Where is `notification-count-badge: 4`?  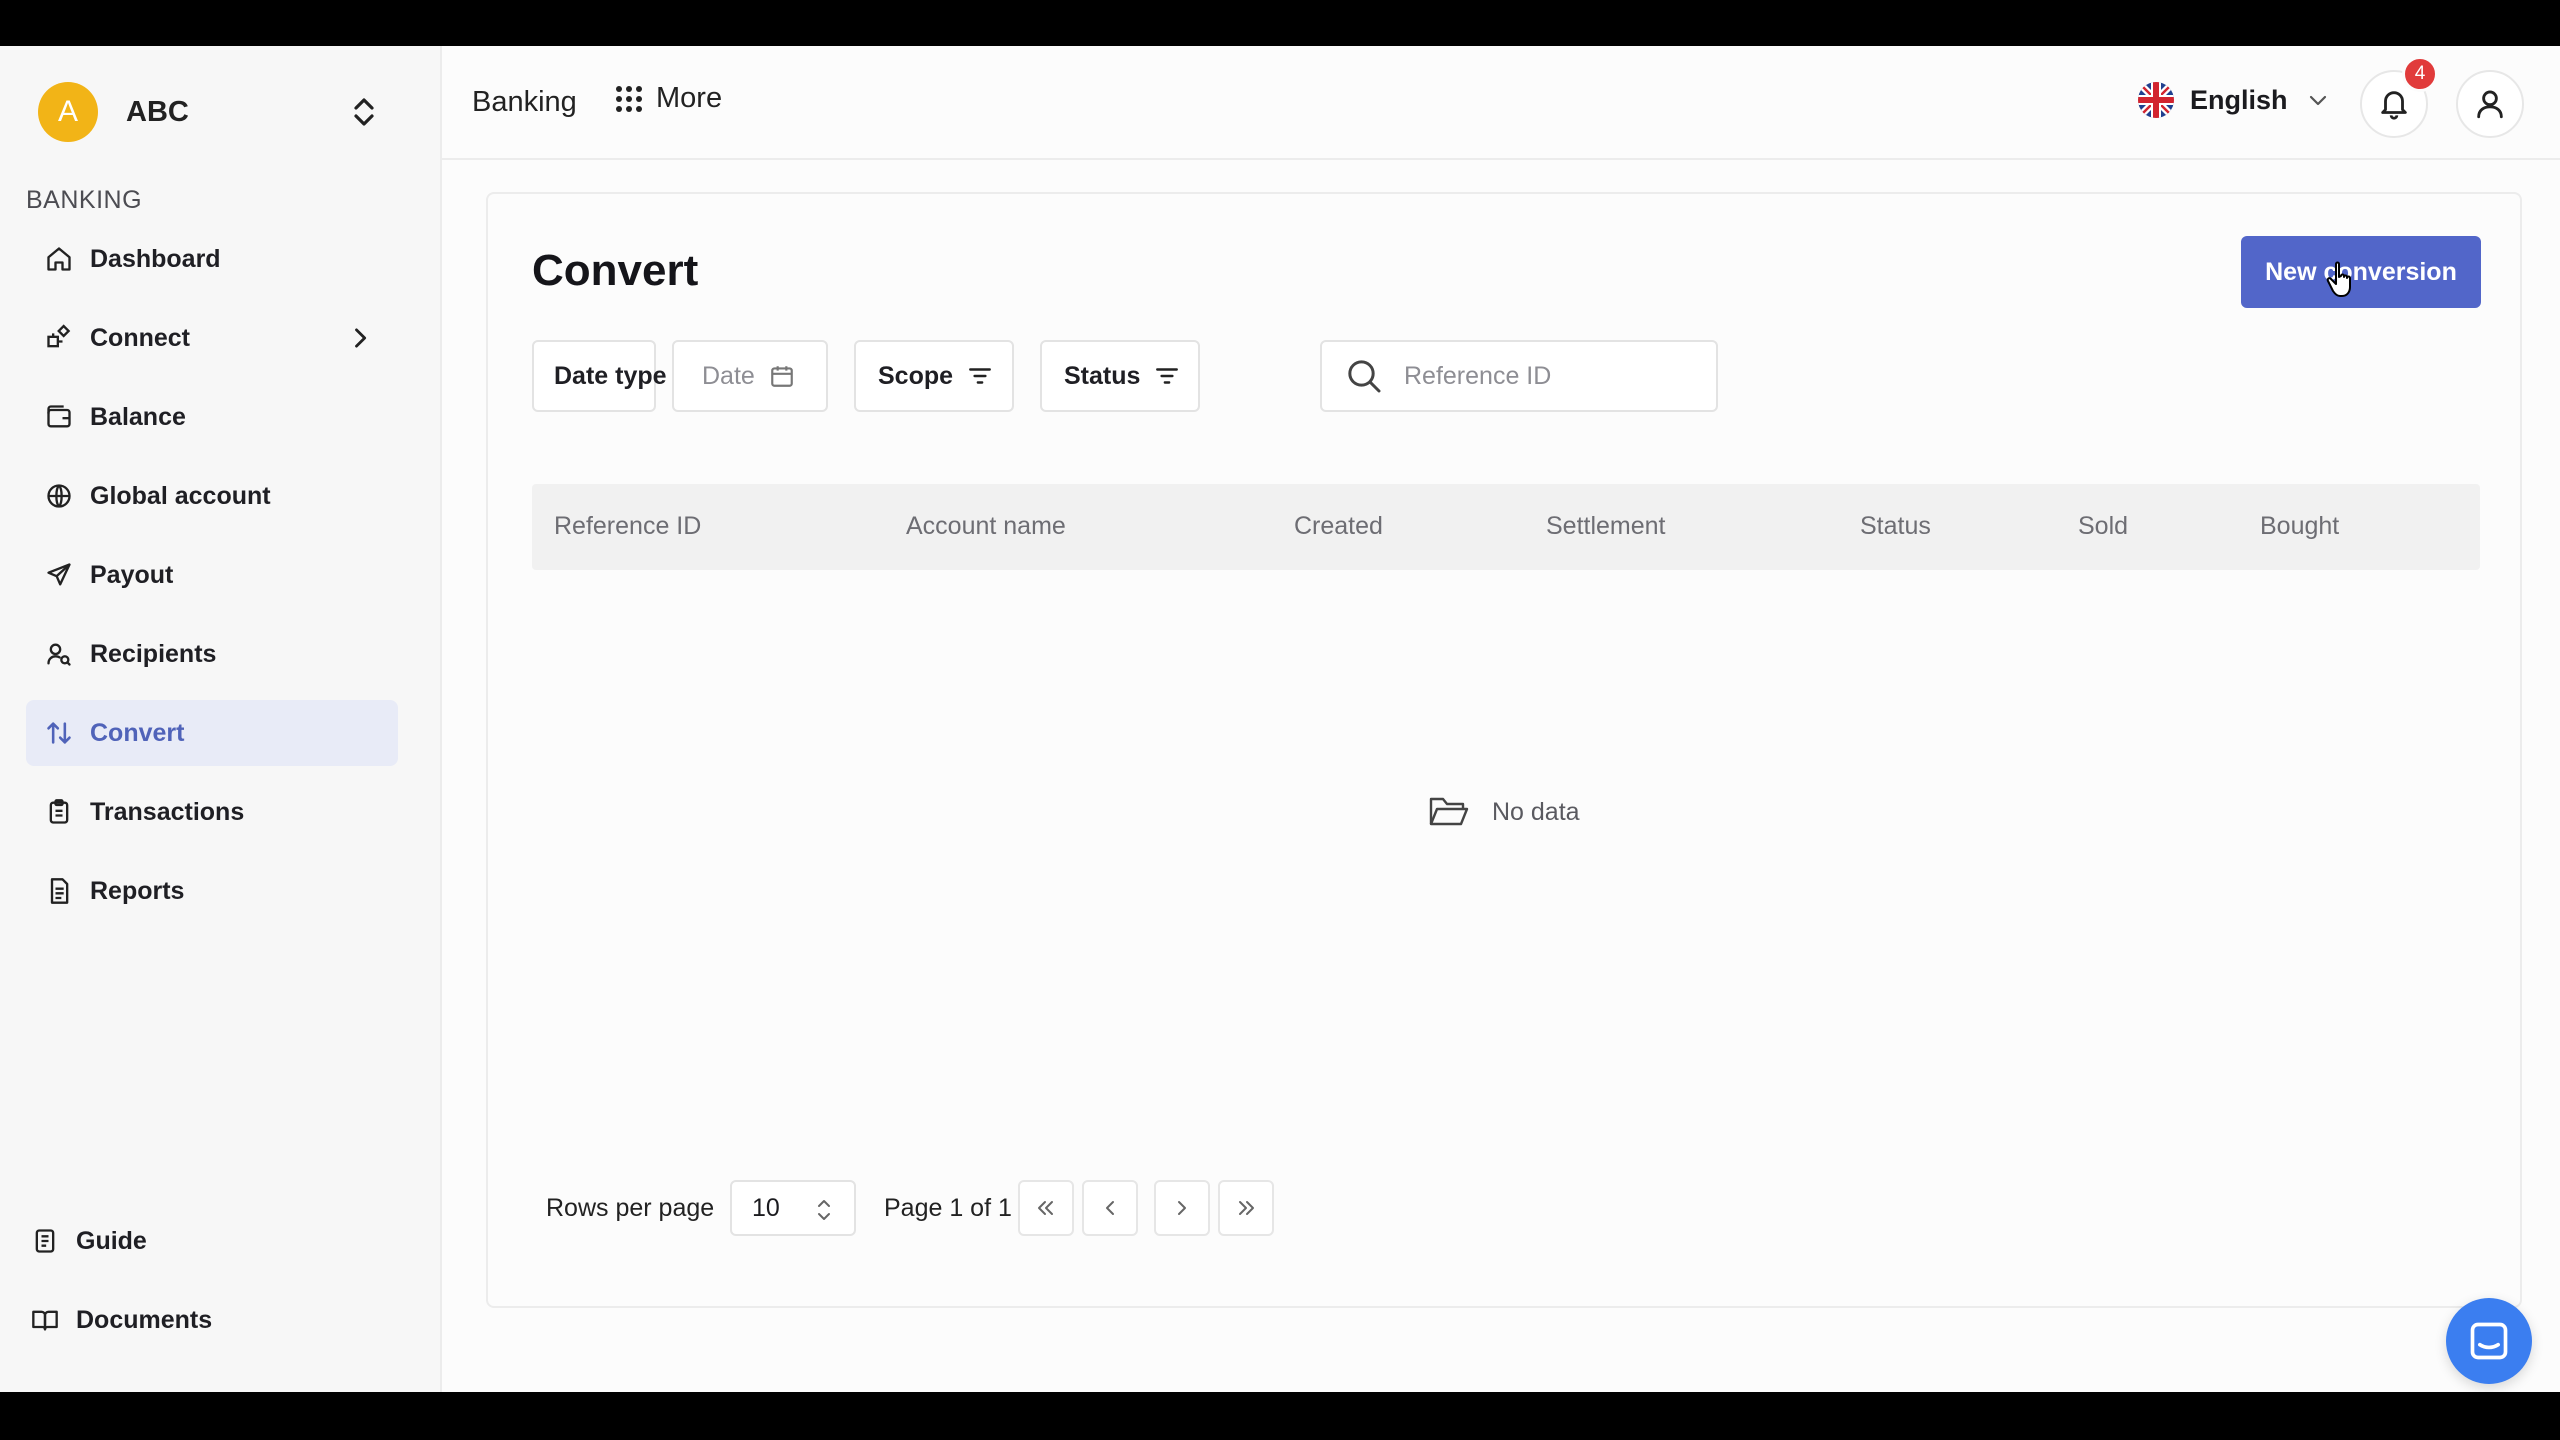
notification-count-badge: 4 is located at coordinates (2420, 74).